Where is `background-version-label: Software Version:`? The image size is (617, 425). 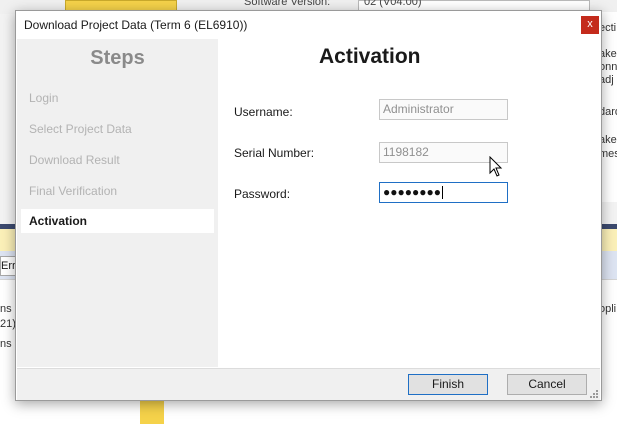 background-version-label: Software Version: is located at coordinates (287, 4).